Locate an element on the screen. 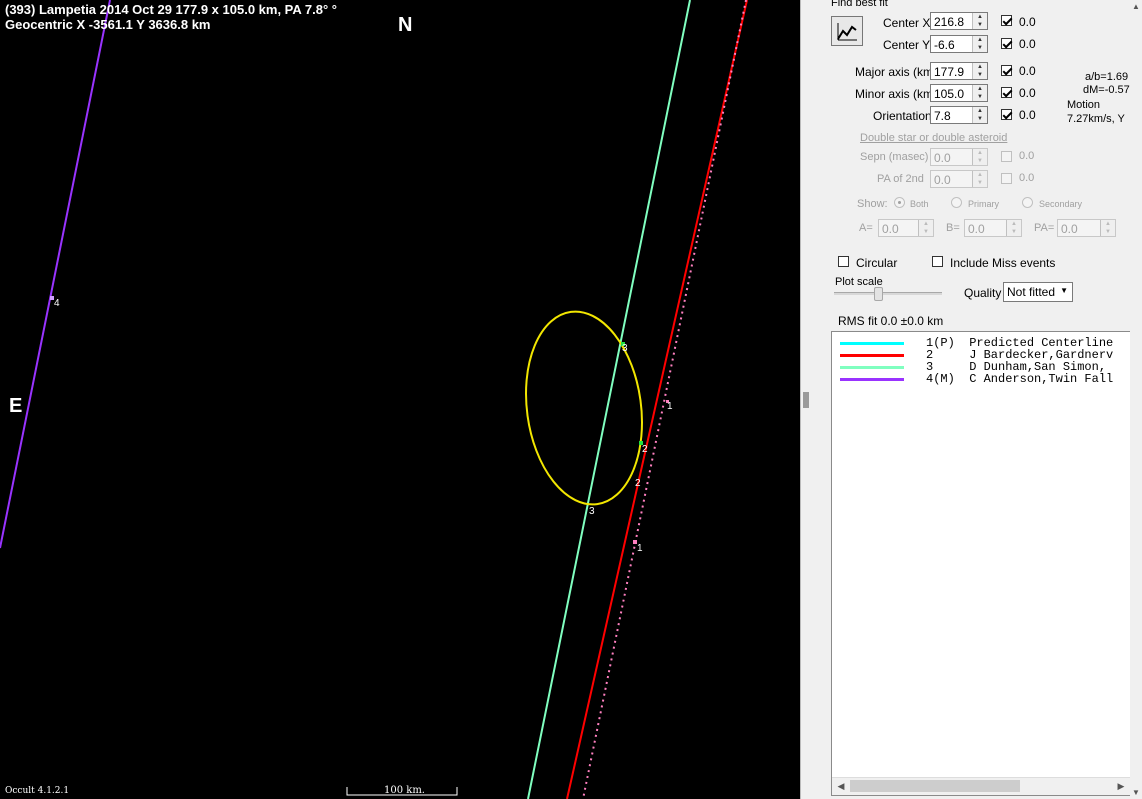 The width and height of the screenshot is (1142, 799). scroll-thumb is located at coordinates (935, 786).